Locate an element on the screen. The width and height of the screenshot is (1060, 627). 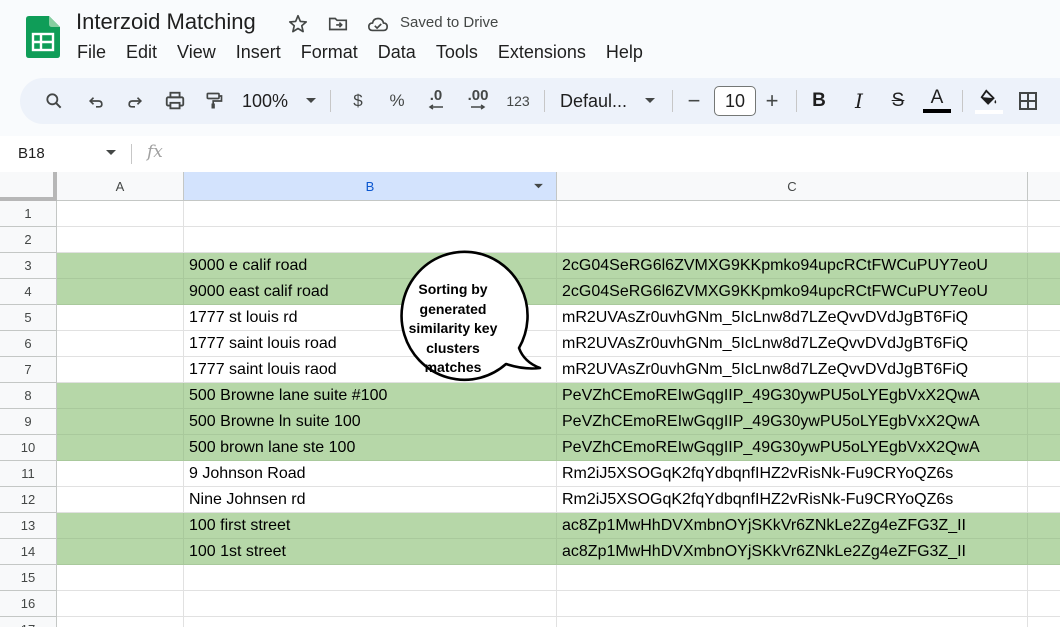
formula-input is located at coordinates (610, 154).